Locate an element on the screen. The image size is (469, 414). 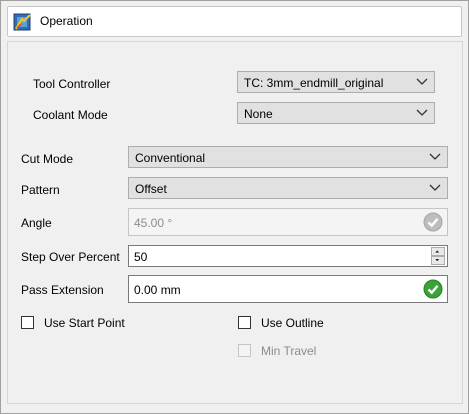
spin-down-button is located at coordinates (438, 260).